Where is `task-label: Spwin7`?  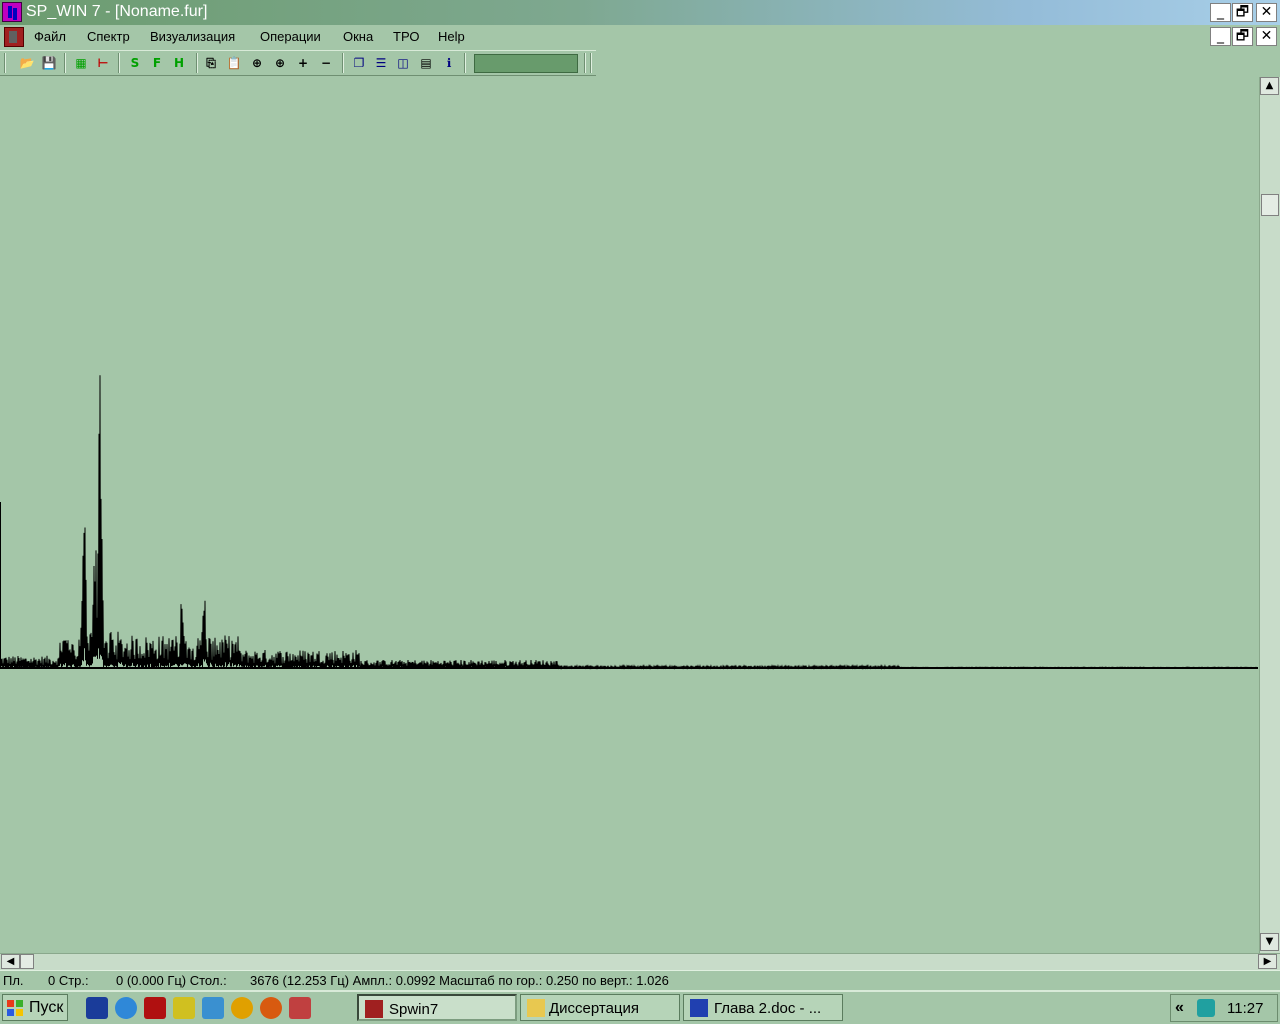
task-label: Spwin7 is located at coordinates (414, 1009).